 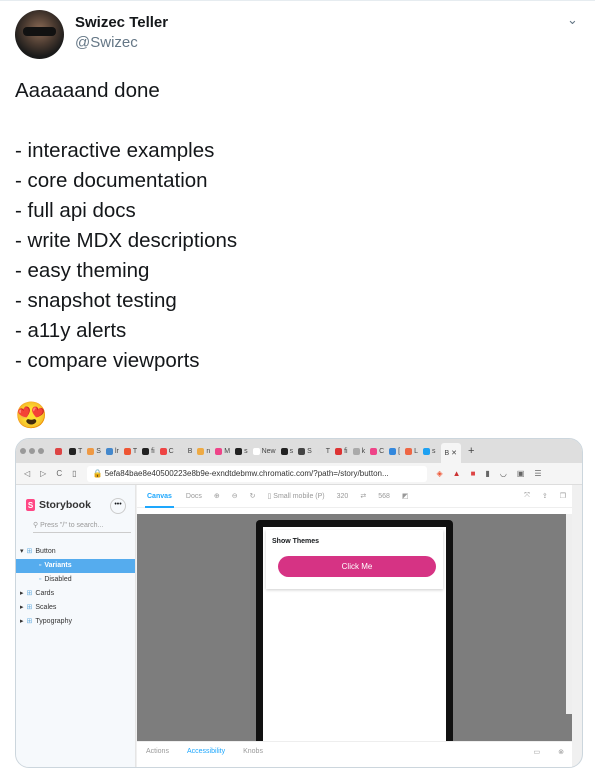 I want to click on tree-item: ▫ Variants, so click(x=75, y=566).